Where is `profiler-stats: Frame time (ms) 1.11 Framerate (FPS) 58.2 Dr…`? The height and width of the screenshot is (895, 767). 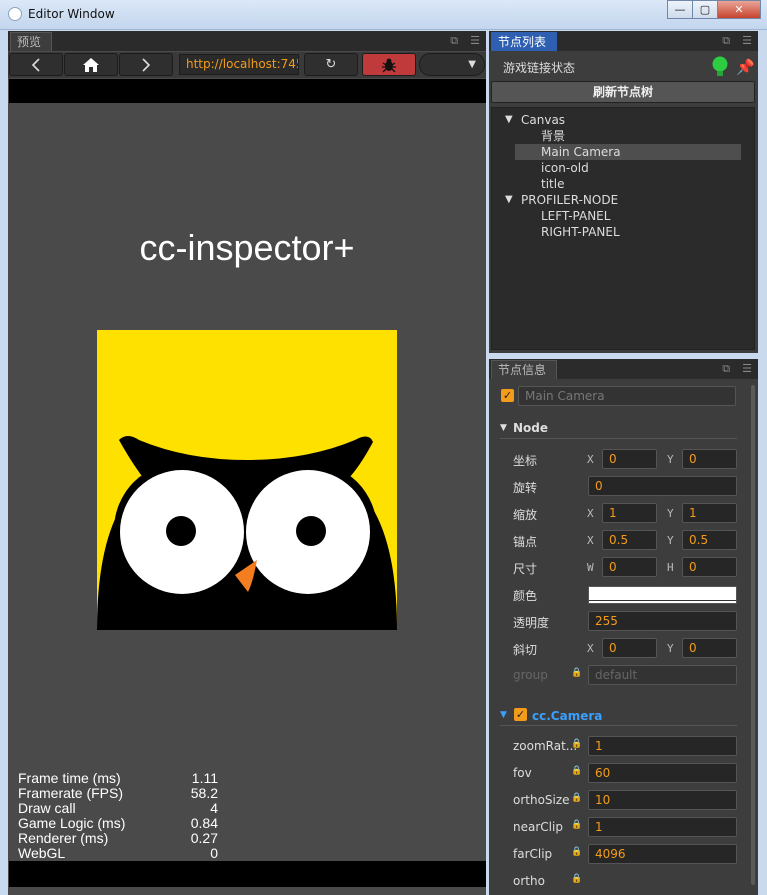 profiler-stats: Frame time (ms) 1.11 Framerate (FPS) 58.2 Dr… is located at coordinates (118, 816).